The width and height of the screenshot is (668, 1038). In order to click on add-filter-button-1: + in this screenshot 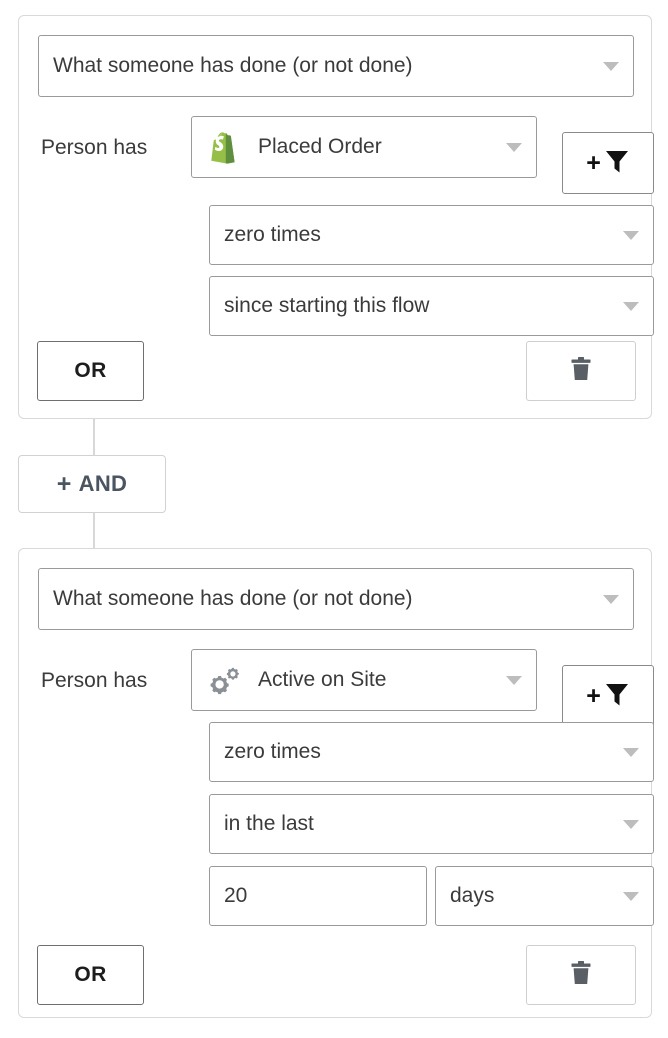, I will do `click(608, 163)`.